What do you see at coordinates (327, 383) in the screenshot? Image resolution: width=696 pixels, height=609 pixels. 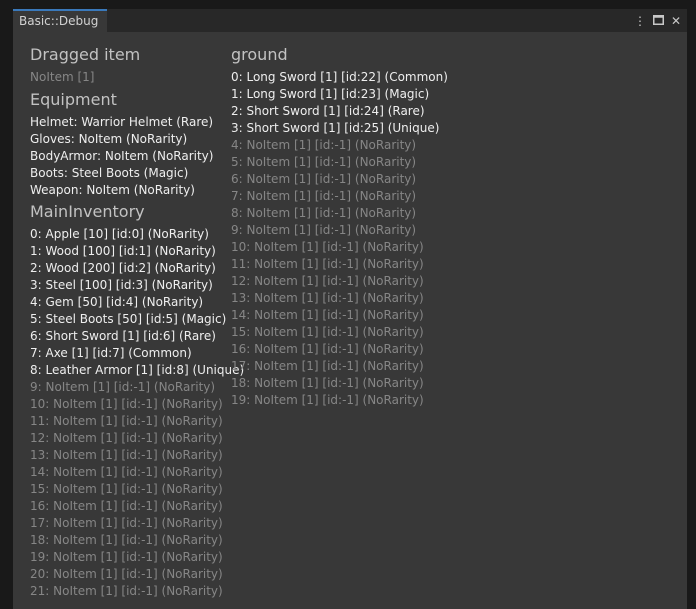 I see `ground-slot: 18: NoItem [1] [id:-1] (NoRarity)` at bounding box center [327, 383].